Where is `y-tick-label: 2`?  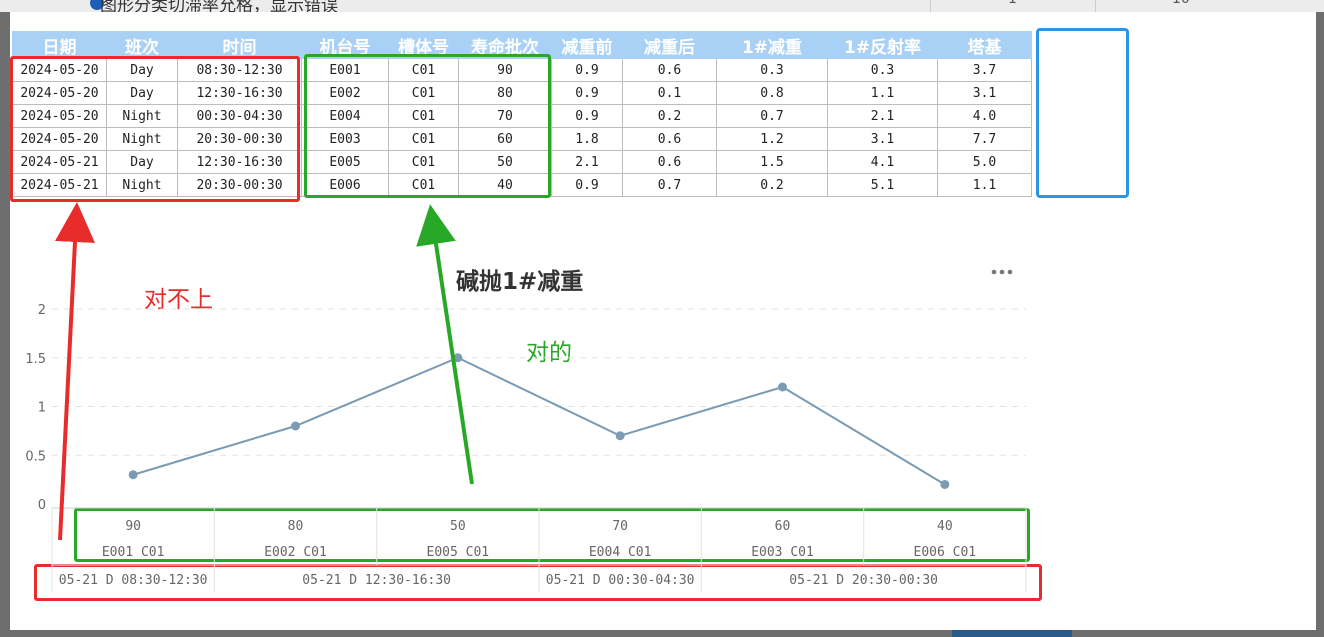
y-tick-label: 2 is located at coordinates (42, 310).